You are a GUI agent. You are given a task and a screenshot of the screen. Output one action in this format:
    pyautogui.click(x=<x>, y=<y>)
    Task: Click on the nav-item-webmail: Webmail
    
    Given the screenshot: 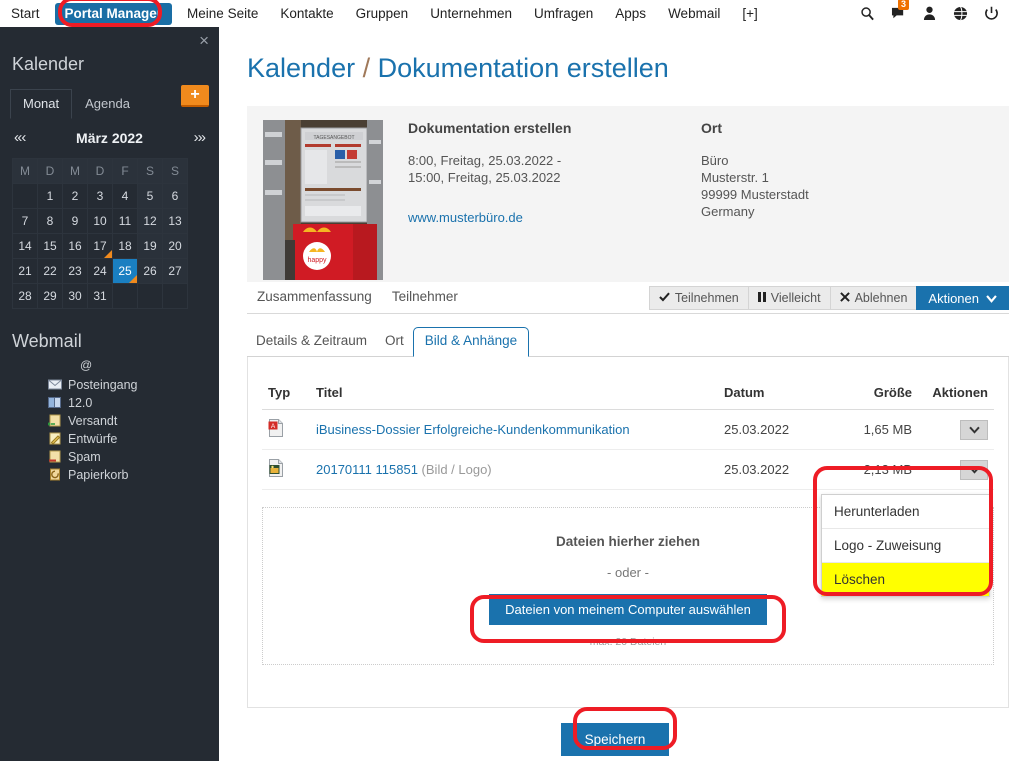 What is the action you would take?
    pyautogui.click(x=694, y=13)
    